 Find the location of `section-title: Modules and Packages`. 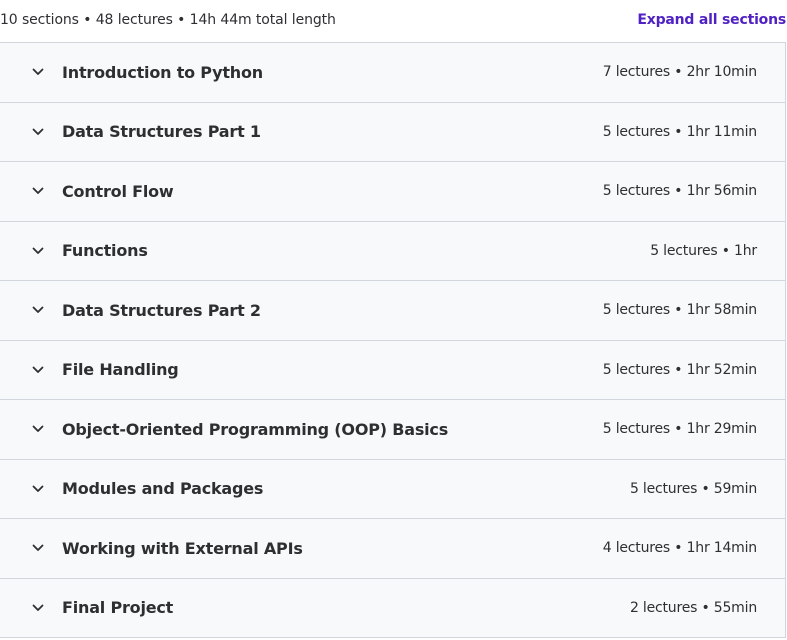

section-title: Modules and Packages is located at coordinates (163, 489).